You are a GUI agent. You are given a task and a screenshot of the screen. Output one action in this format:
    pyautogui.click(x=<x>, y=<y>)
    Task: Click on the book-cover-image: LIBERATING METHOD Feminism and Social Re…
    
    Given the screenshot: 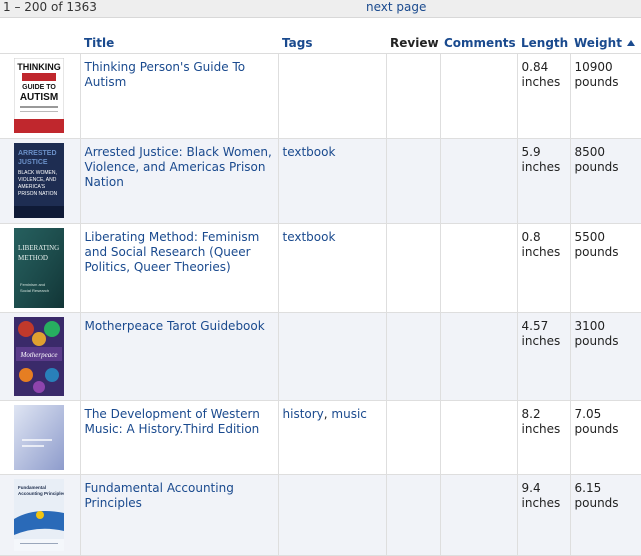 What is the action you would take?
    pyautogui.click(x=39, y=270)
    